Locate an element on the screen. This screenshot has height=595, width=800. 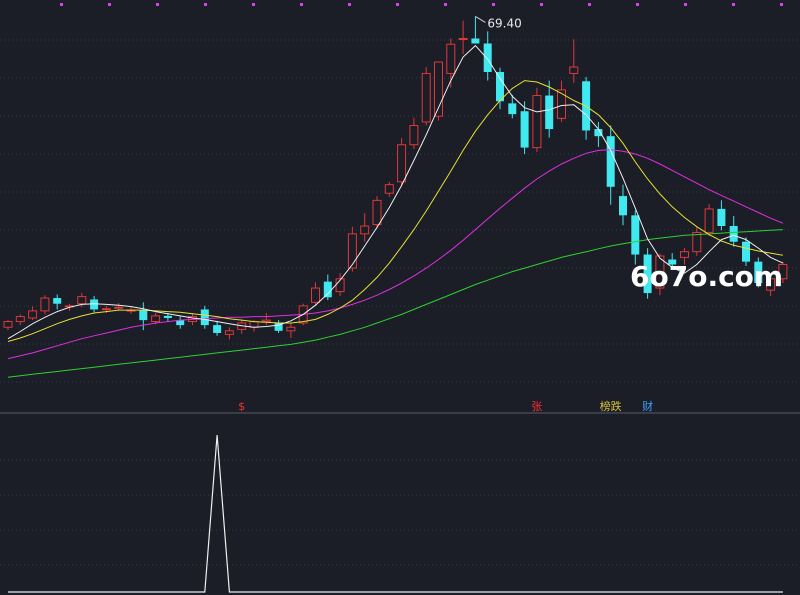
marker-label: 榜跌 is located at coordinates (611, 406).